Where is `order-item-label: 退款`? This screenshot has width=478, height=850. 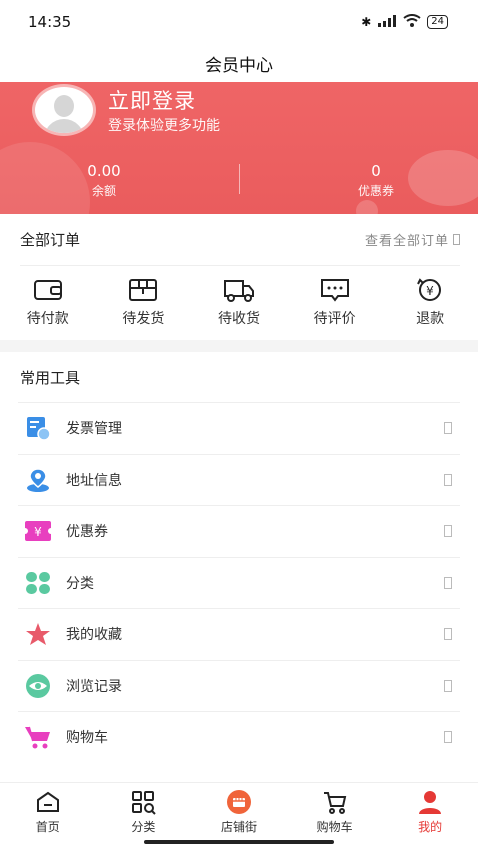 order-item-label: 退款 is located at coordinates (430, 319).